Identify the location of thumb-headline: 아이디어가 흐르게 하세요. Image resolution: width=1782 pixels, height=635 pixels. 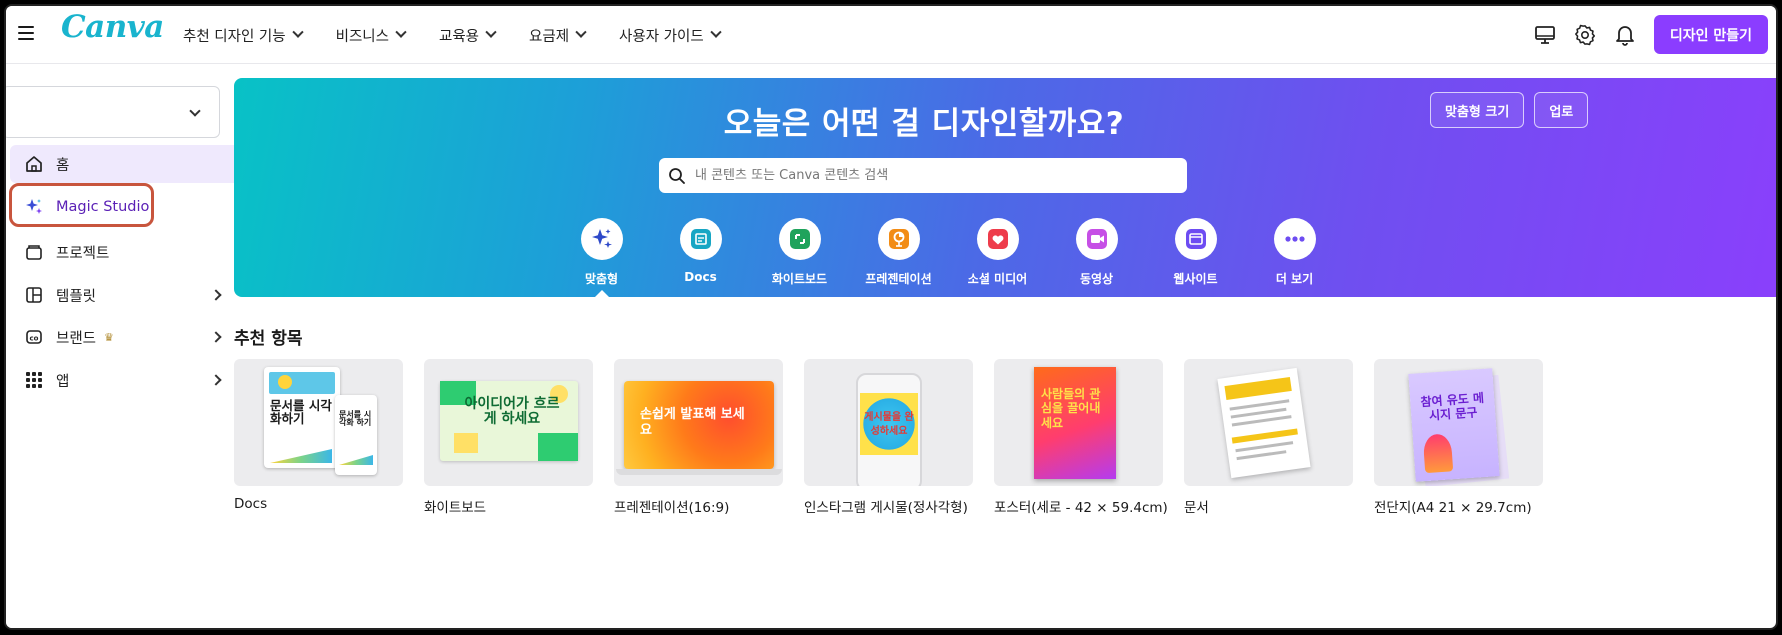
(512, 411).